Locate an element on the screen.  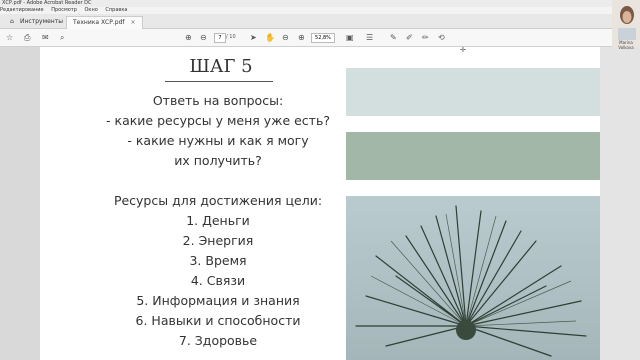
zoom-select: 52,8% is located at coordinates (323, 38).